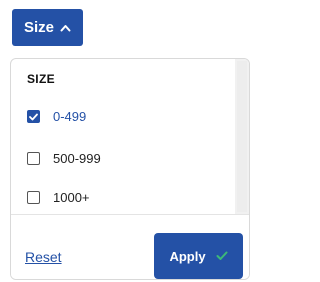  I want to click on option-label: 500-999, so click(77, 158).